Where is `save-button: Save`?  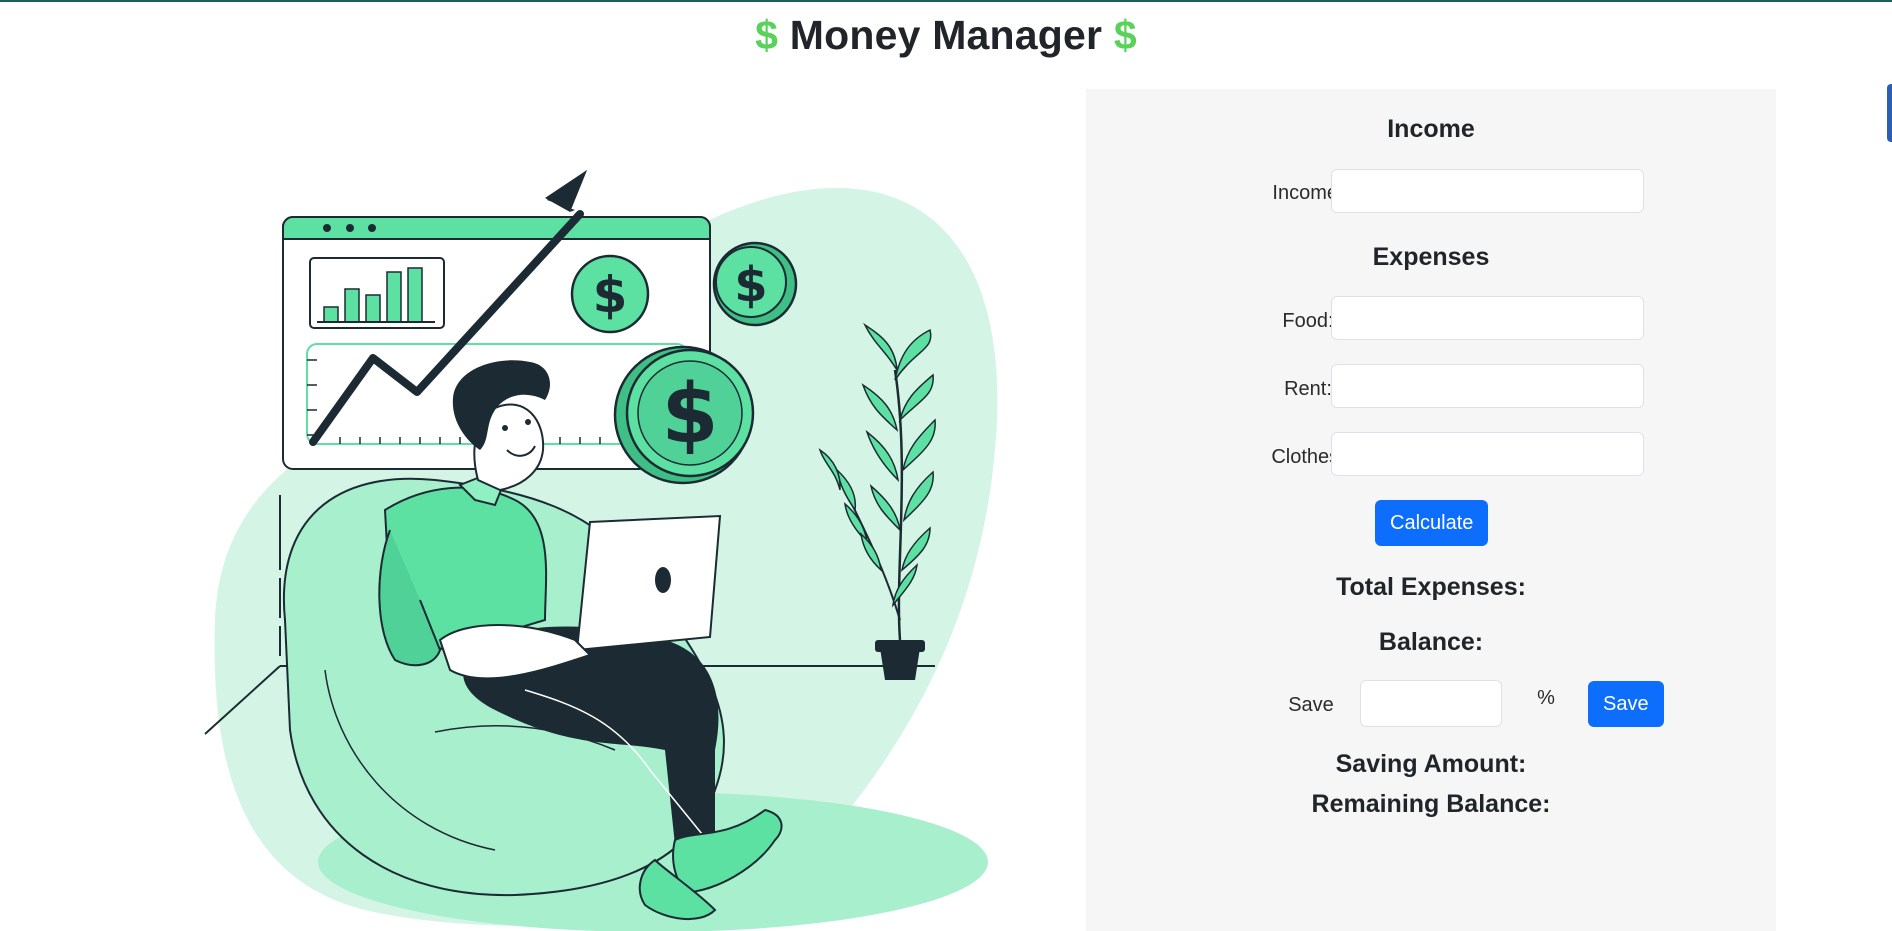 save-button: Save is located at coordinates (1626, 704).